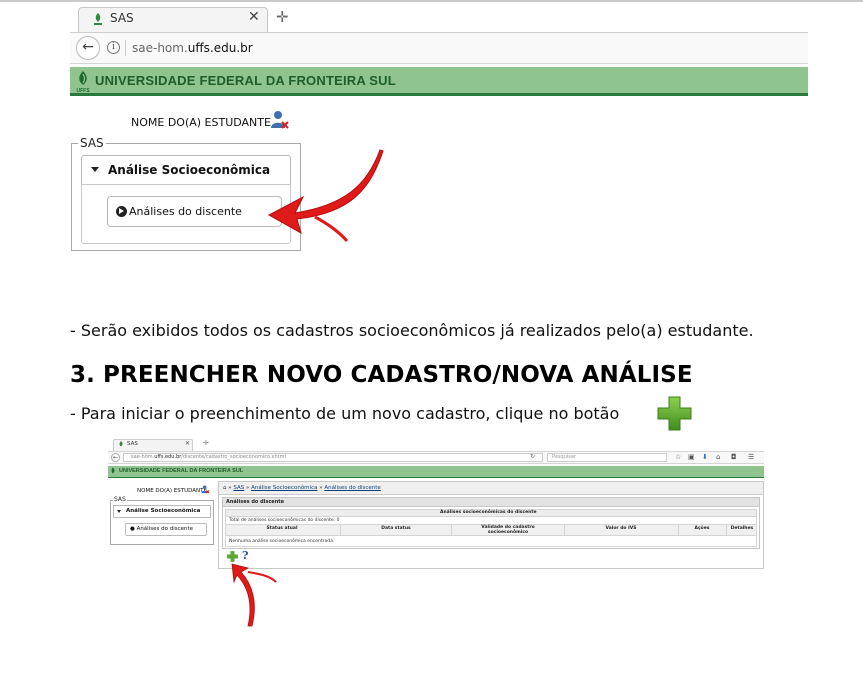 Image resolution: width=863 pixels, height=696 pixels. Describe the element at coordinates (491, 502) in the screenshot. I see `small-panel-header` at that location.